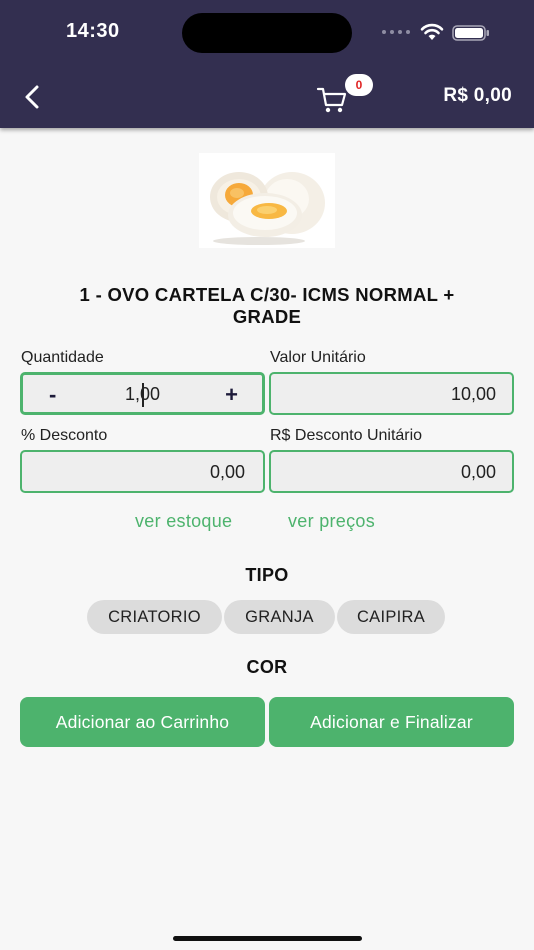 This screenshot has height=950, width=534. What do you see at coordinates (267, 316) in the screenshot?
I see `product-title-line2: GRADE` at bounding box center [267, 316].